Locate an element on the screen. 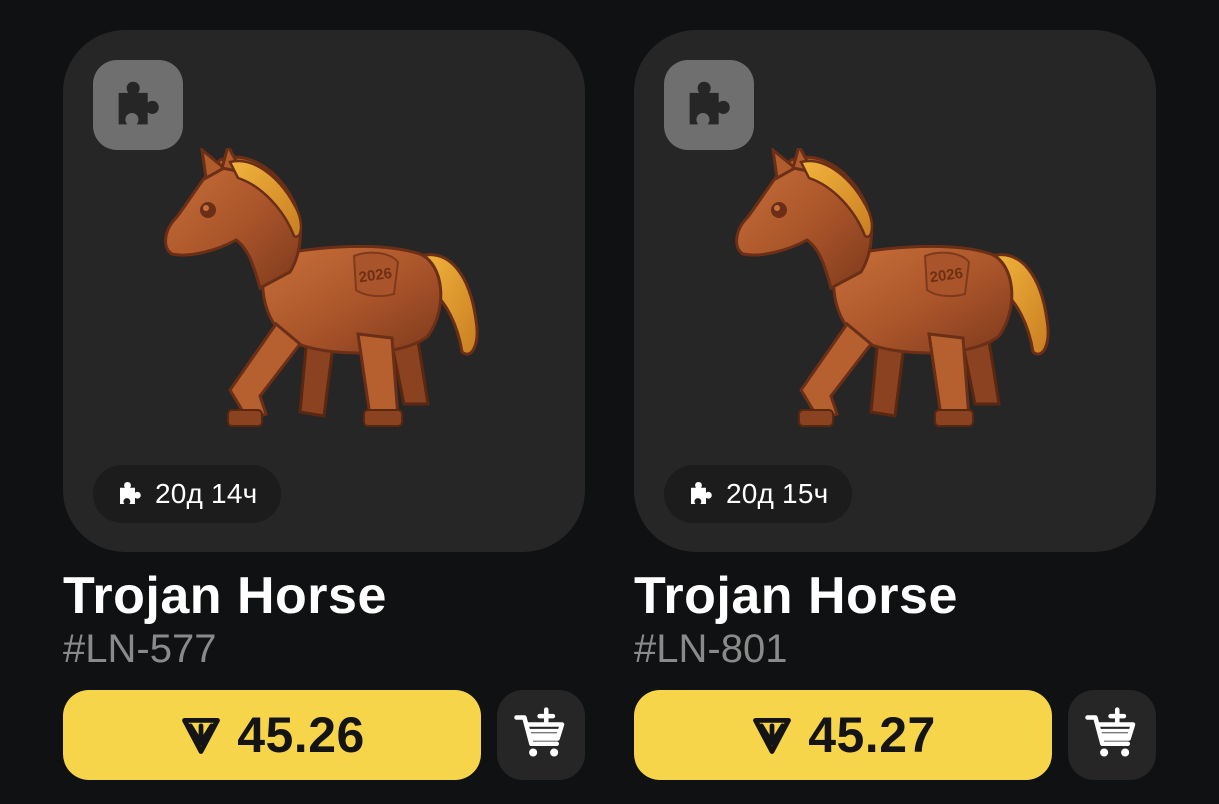  card-actions: 45.26 is located at coordinates (324, 735).